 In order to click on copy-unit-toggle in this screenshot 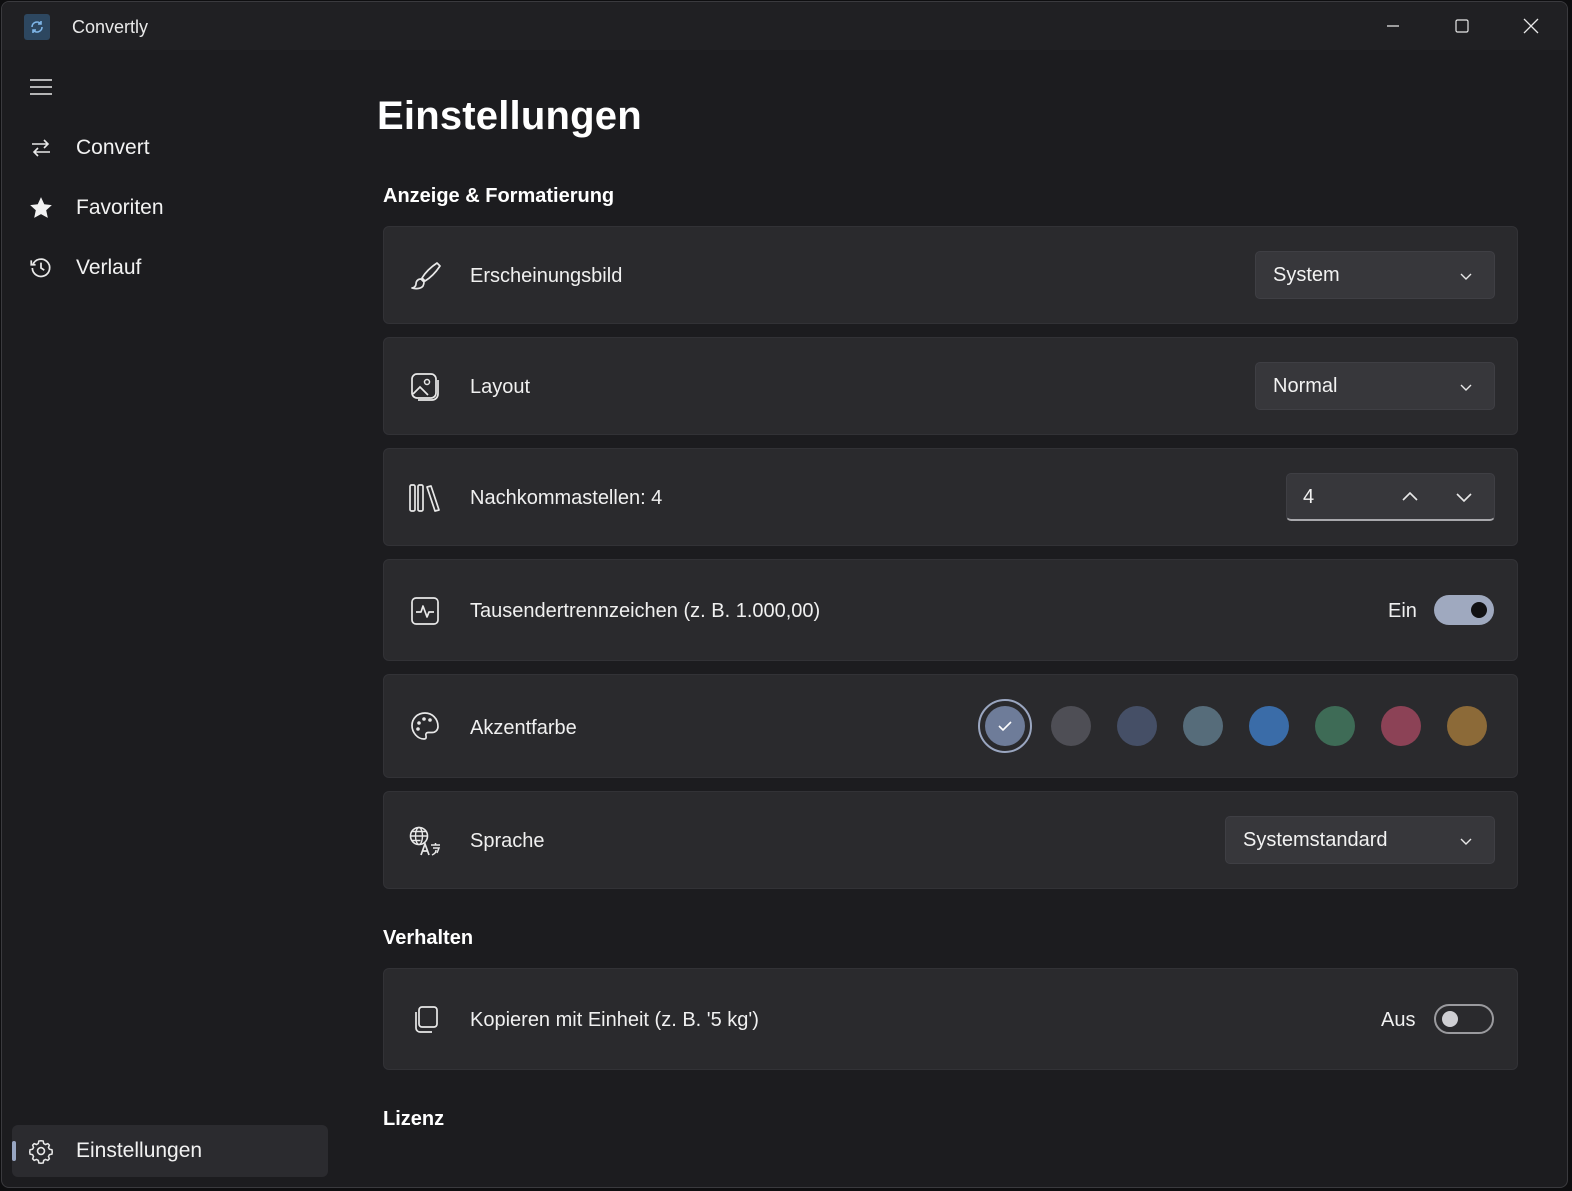, I will do `click(1464, 1019)`.